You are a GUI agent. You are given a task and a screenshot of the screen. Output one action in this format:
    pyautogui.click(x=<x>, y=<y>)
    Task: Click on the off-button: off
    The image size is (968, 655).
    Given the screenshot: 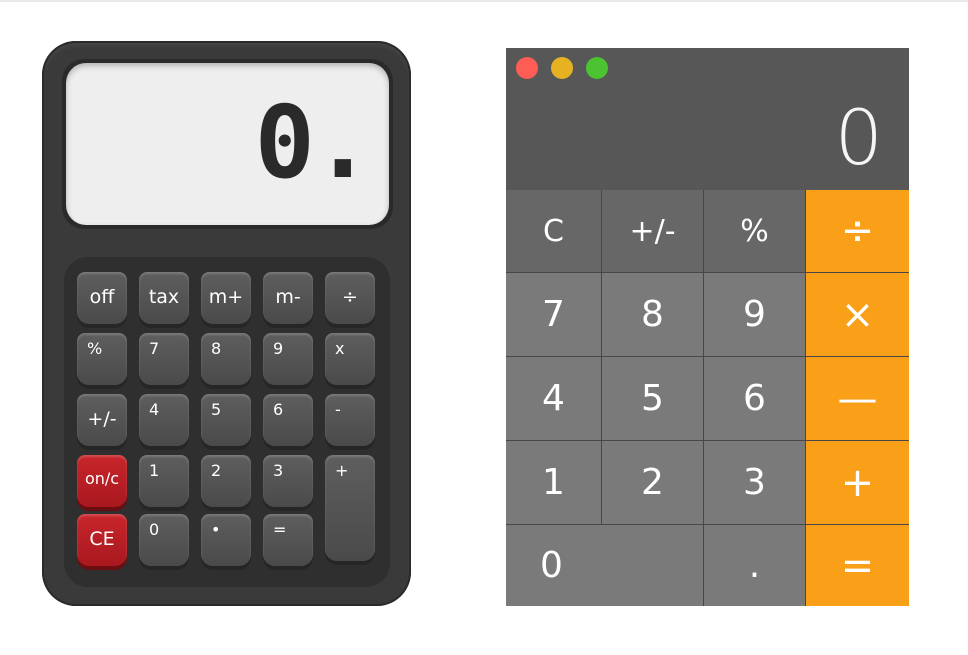 What is the action you would take?
    pyautogui.click(x=102, y=298)
    